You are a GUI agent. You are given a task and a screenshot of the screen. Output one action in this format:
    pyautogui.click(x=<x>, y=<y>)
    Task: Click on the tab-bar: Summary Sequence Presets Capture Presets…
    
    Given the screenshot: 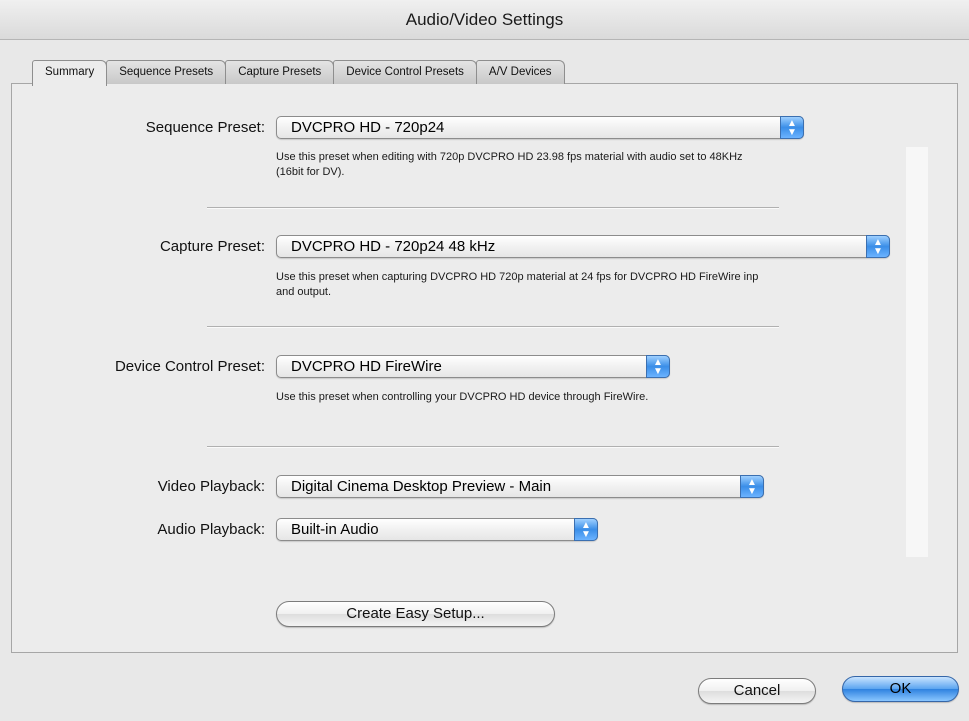 What is the action you would take?
    pyautogui.click(x=298, y=73)
    